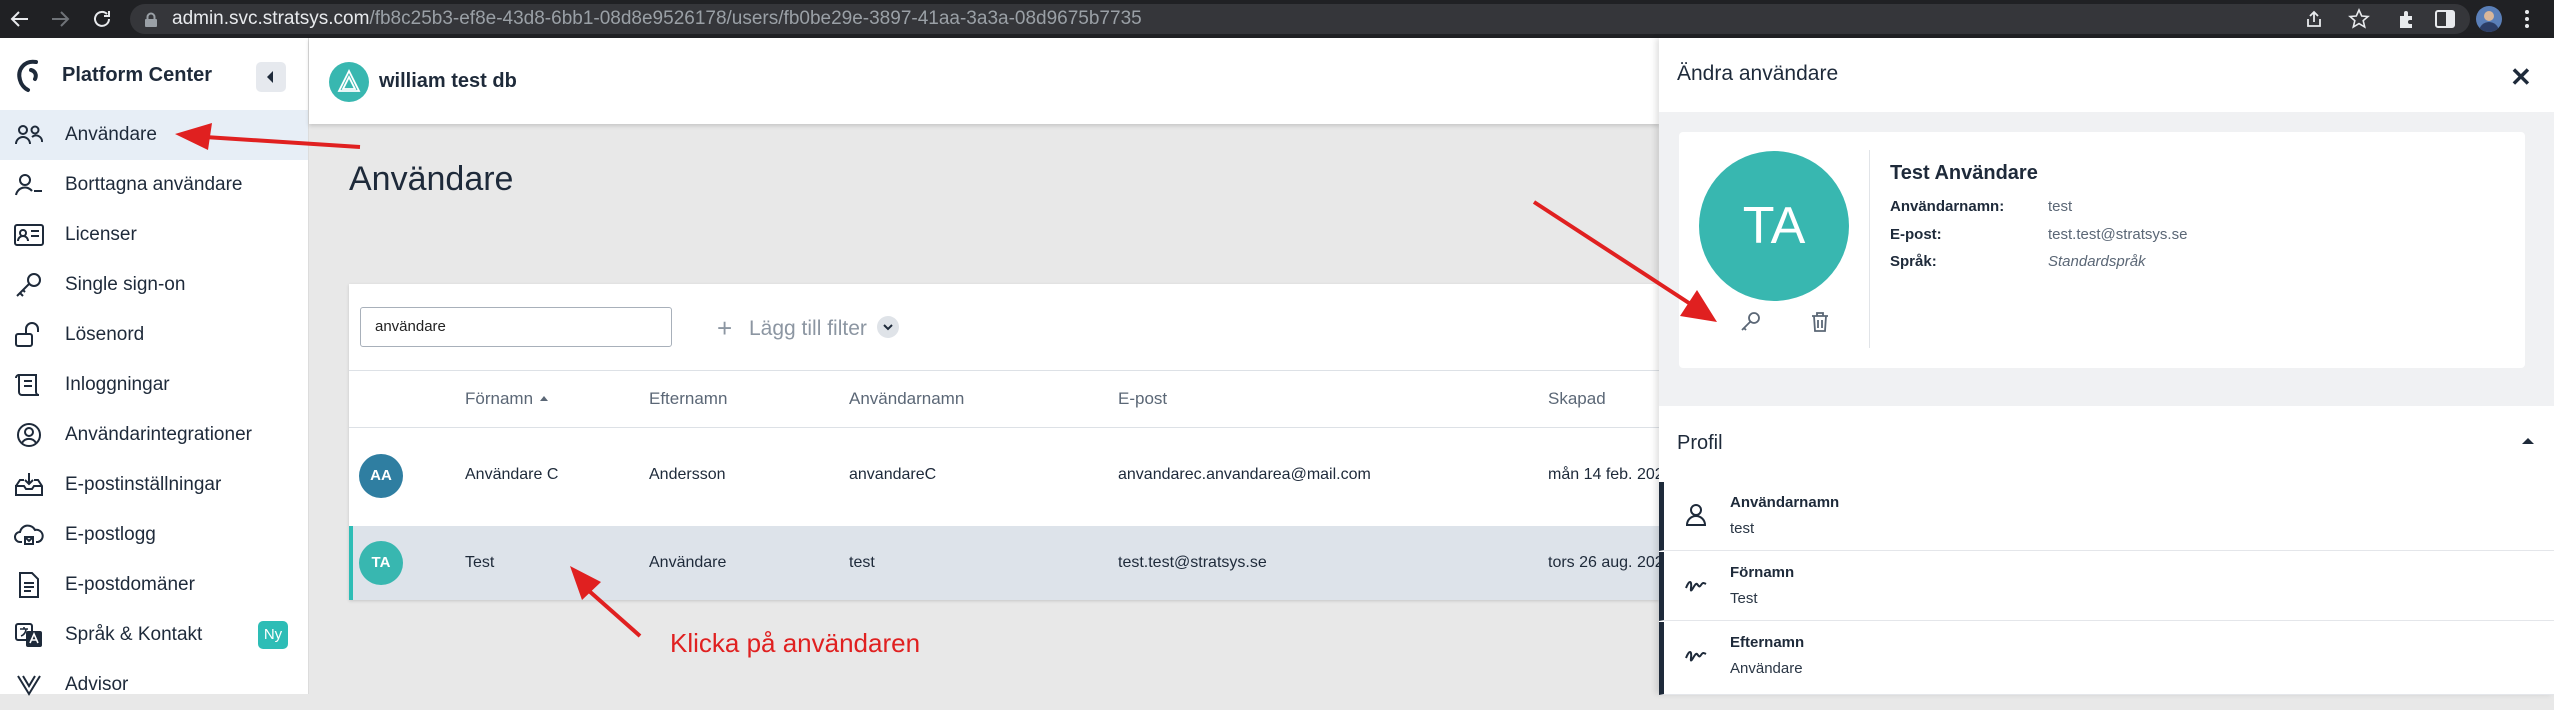 This screenshot has height=710, width=2554. Describe the element at coordinates (1913, 261) in the screenshot. I see `field-label: Språk:` at that location.